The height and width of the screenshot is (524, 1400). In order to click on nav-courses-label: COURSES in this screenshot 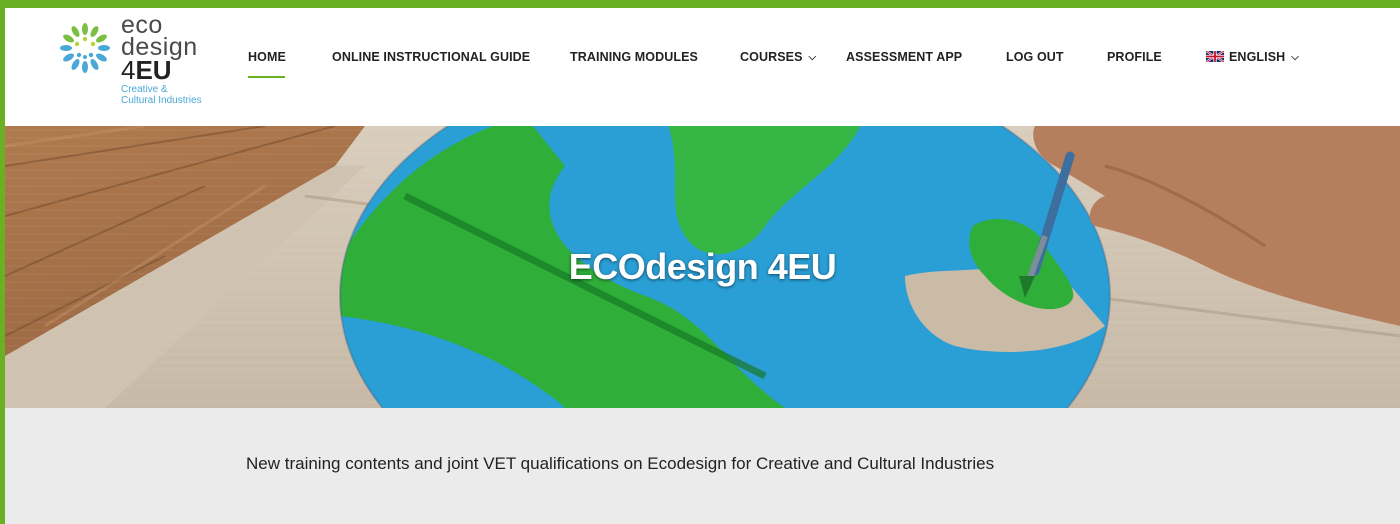, I will do `click(771, 57)`.